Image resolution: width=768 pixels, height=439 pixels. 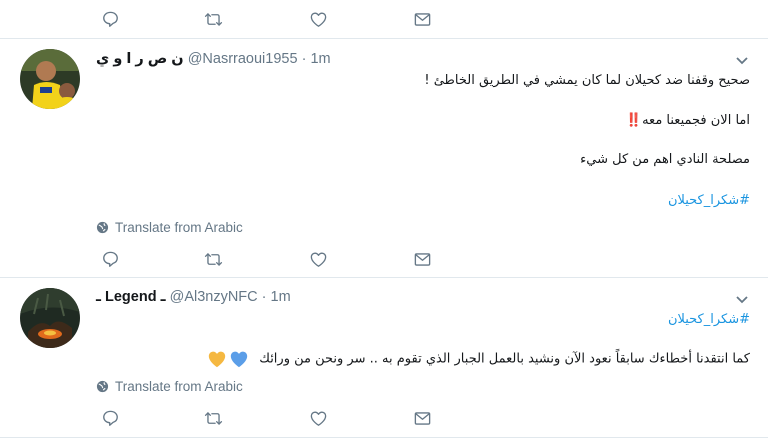 I want to click on tweet-text-line-3: مصلحة النادي اهم من كل شيء, so click(x=665, y=159).